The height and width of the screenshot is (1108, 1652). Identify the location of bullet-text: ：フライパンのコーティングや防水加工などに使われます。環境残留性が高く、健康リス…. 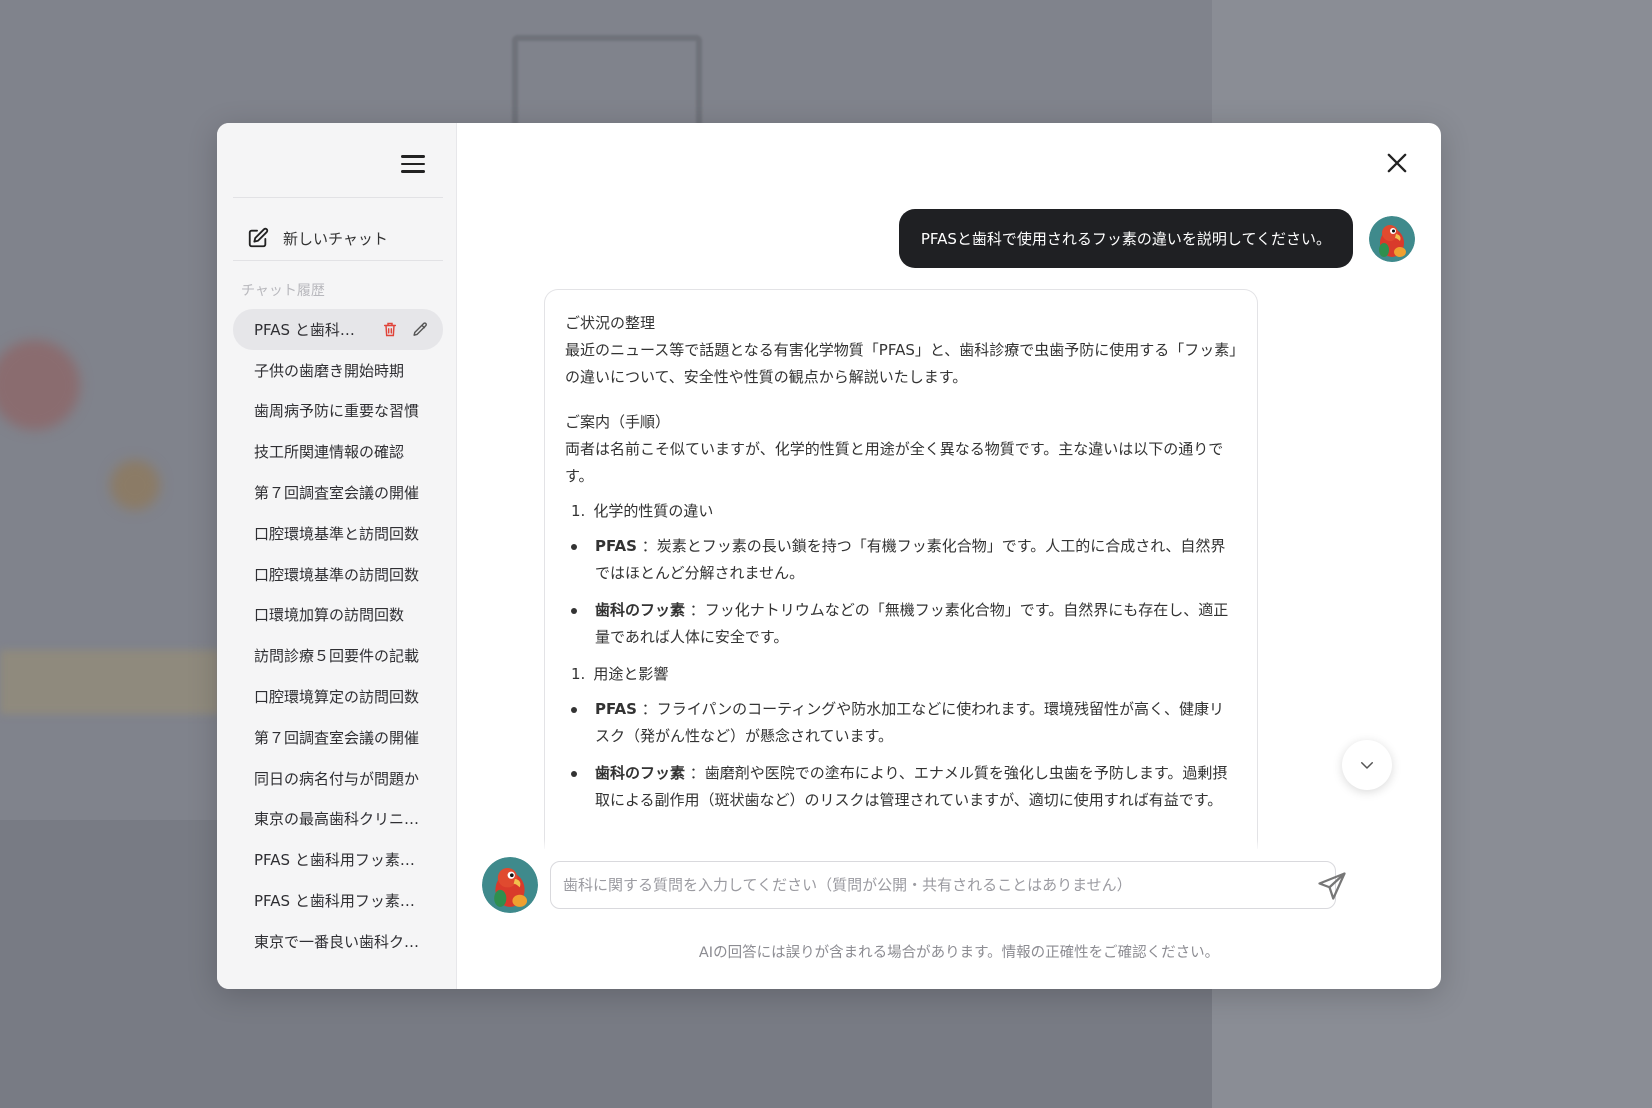
(910, 722).